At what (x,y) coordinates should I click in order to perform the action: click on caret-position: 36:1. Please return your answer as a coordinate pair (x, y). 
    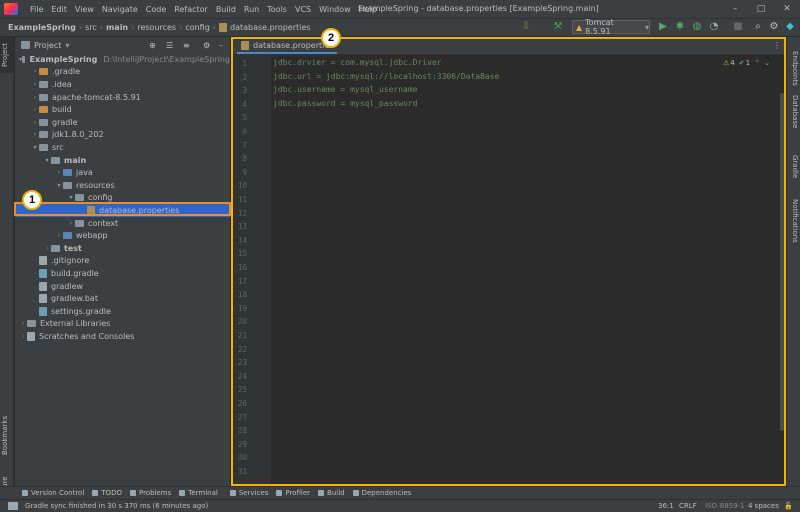
    Looking at the image, I should click on (666, 506).